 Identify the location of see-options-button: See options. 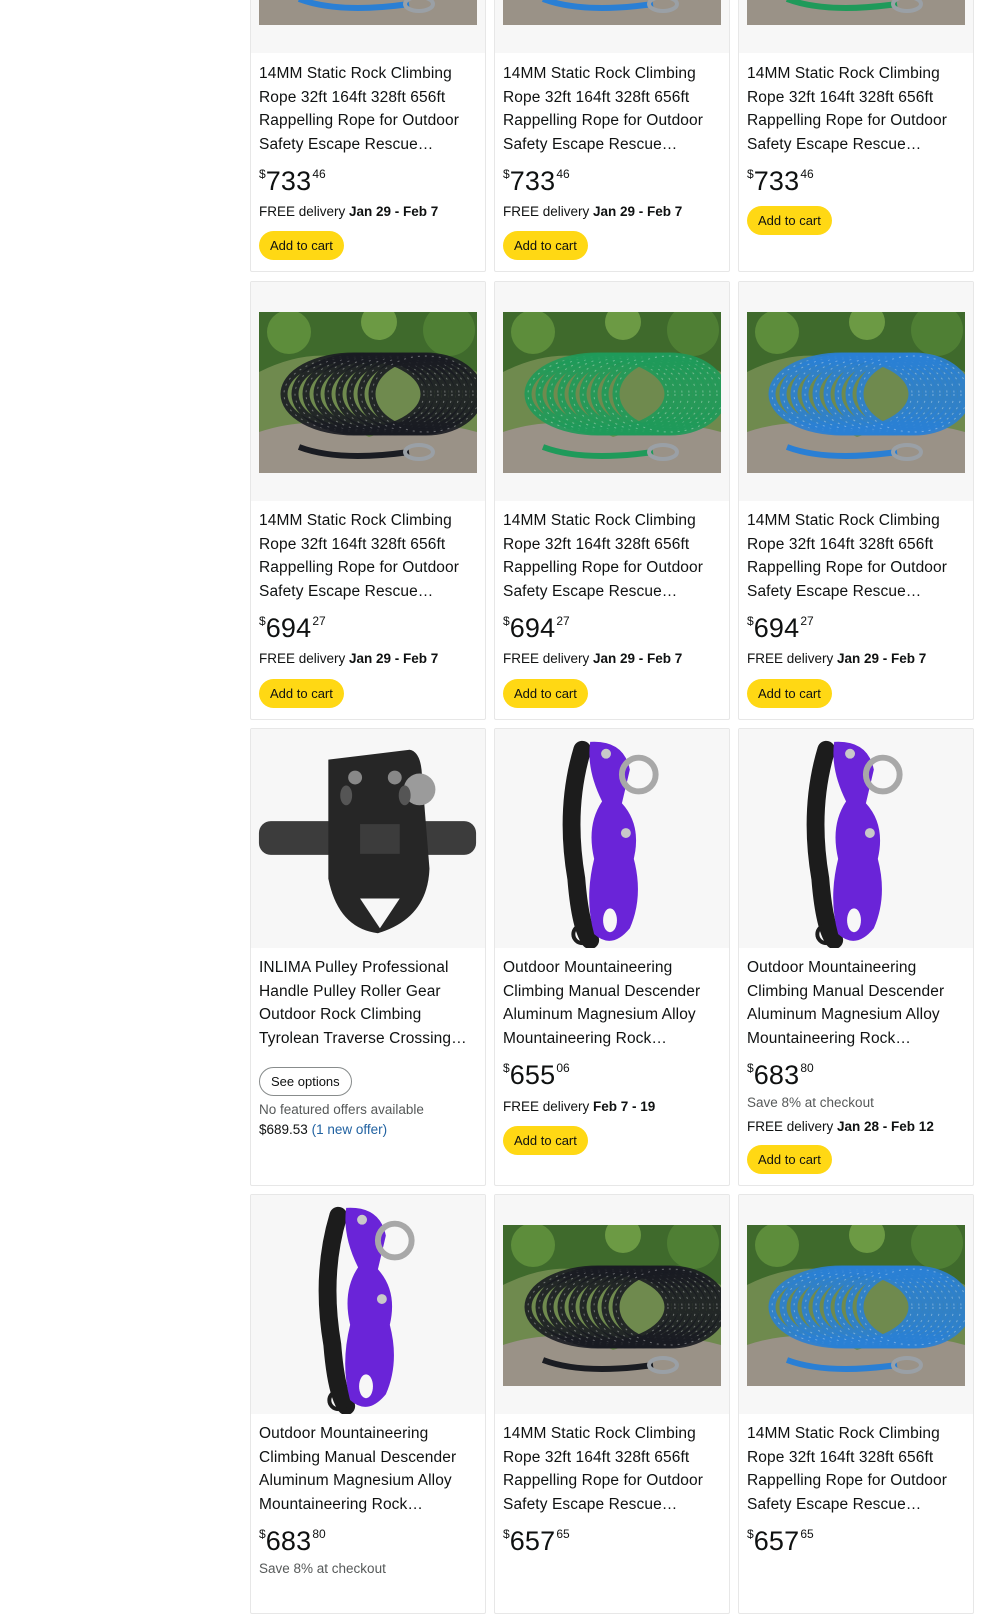
(305, 1081).